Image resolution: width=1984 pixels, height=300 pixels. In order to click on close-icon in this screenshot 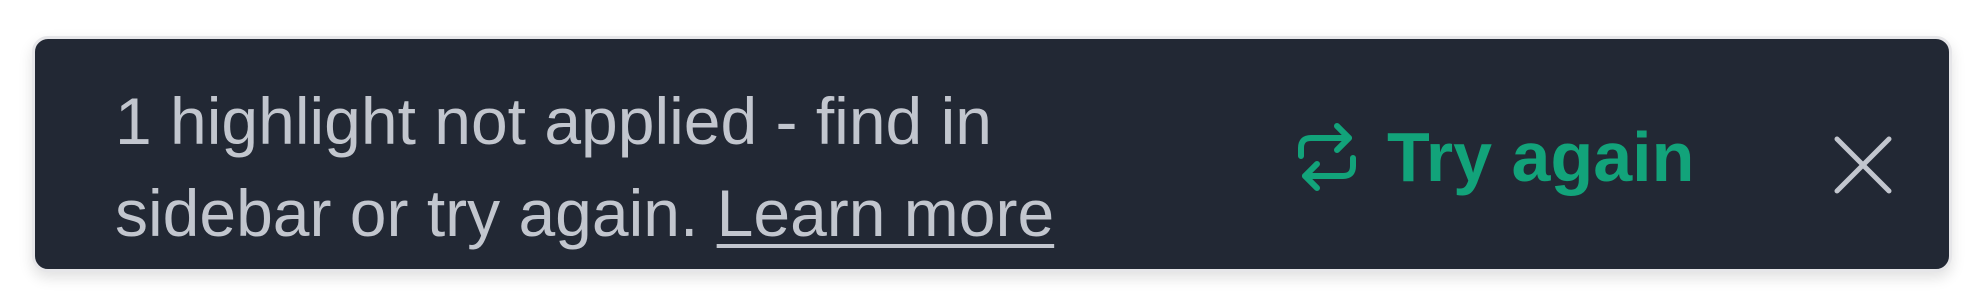, I will do `click(1863, 165)`.